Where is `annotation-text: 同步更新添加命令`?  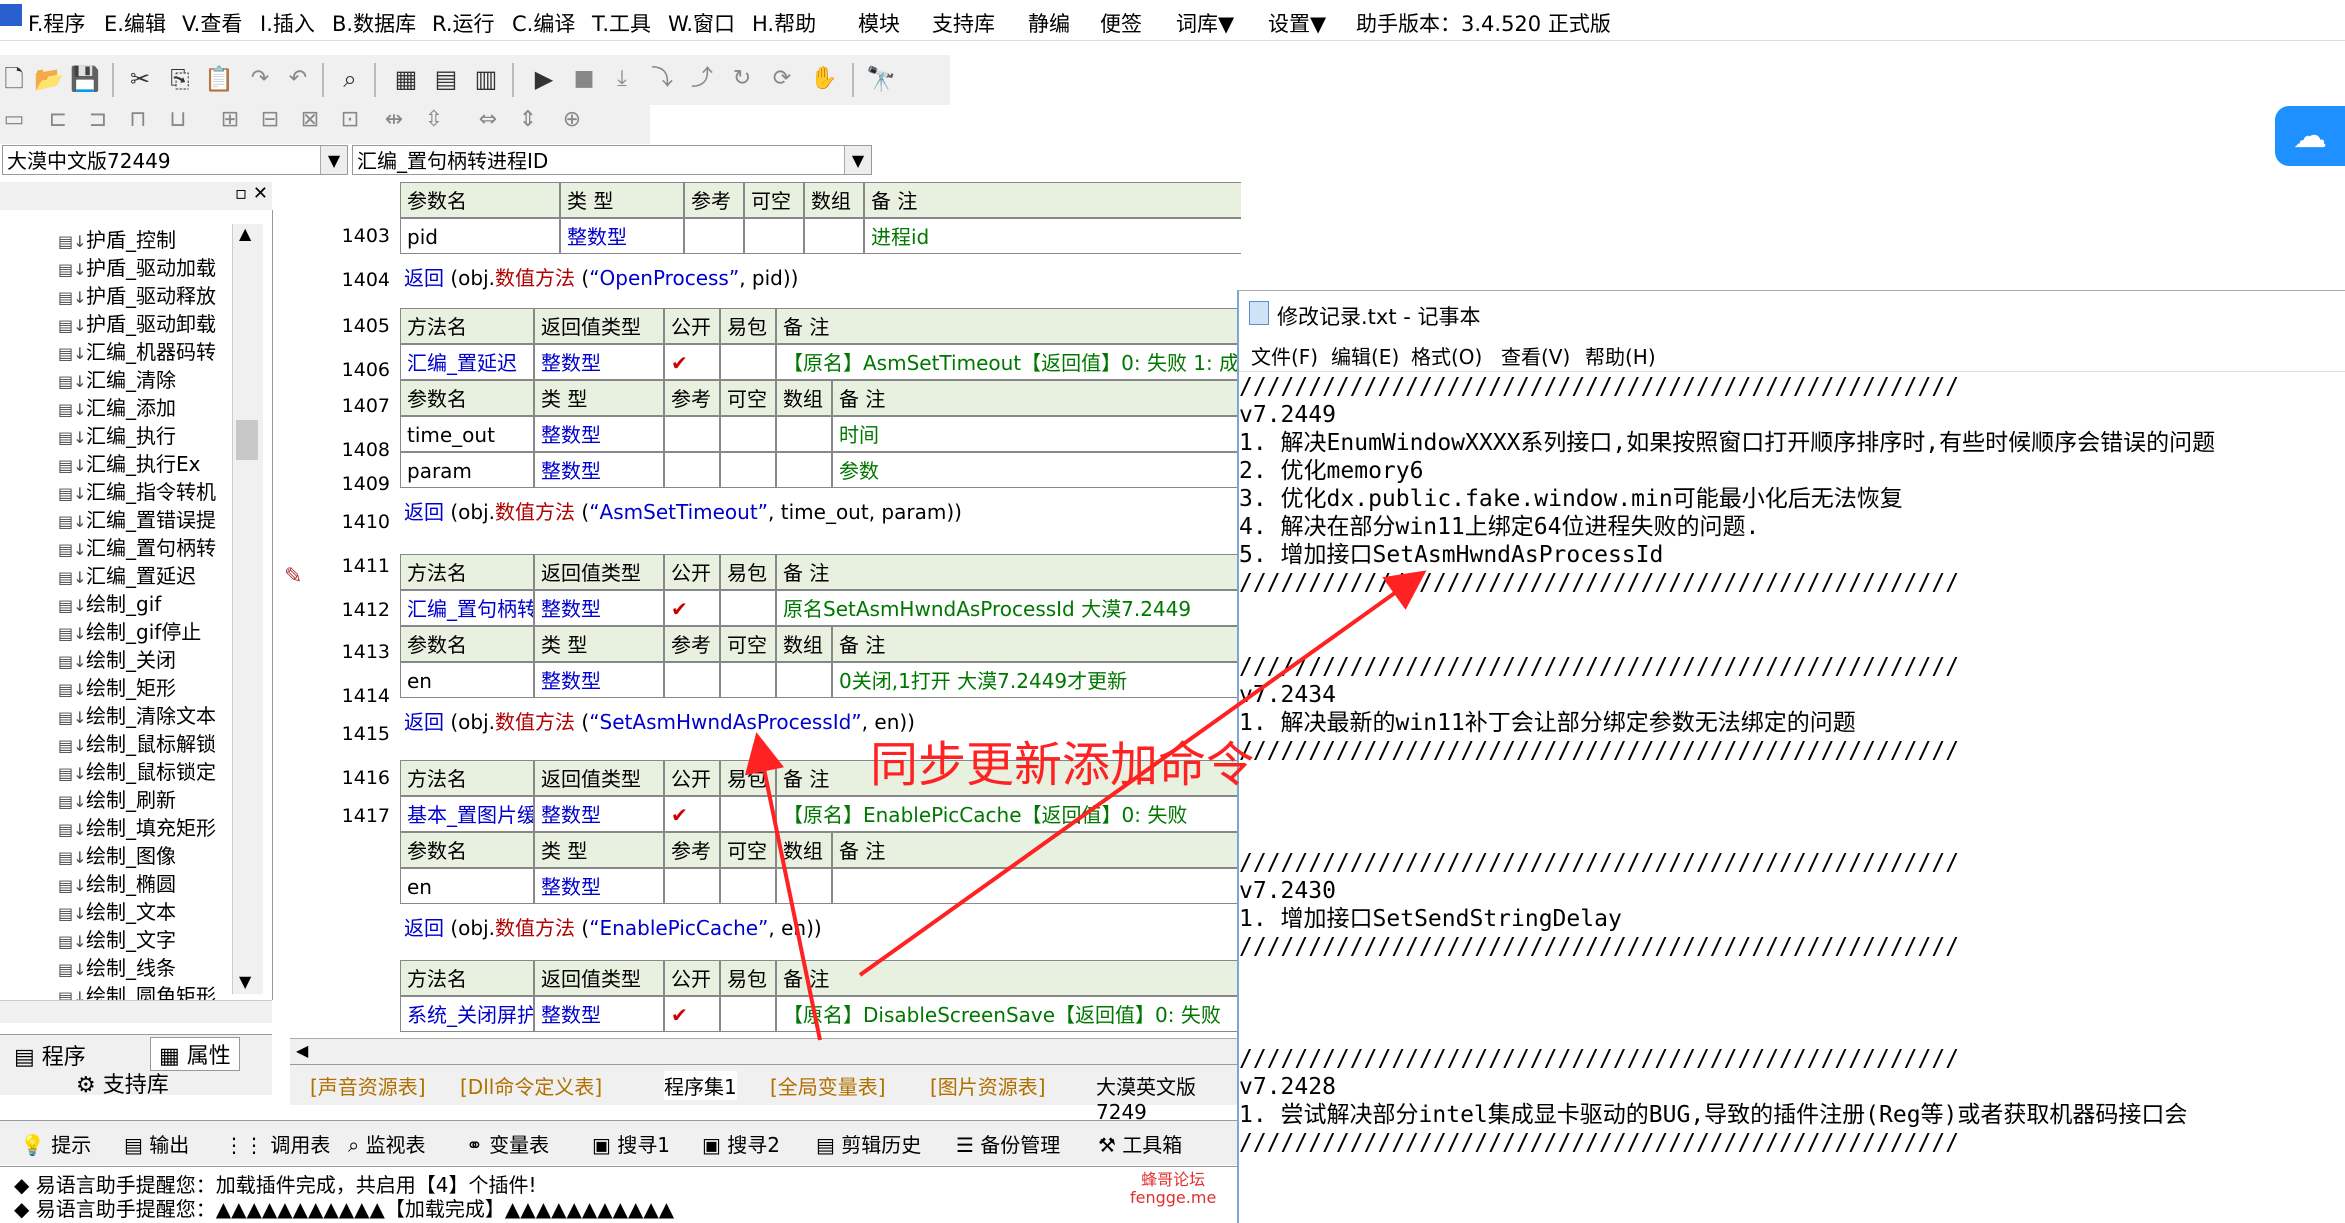 annotation-text: 同步更新添加命令 is located at coordinates (1062, 765).